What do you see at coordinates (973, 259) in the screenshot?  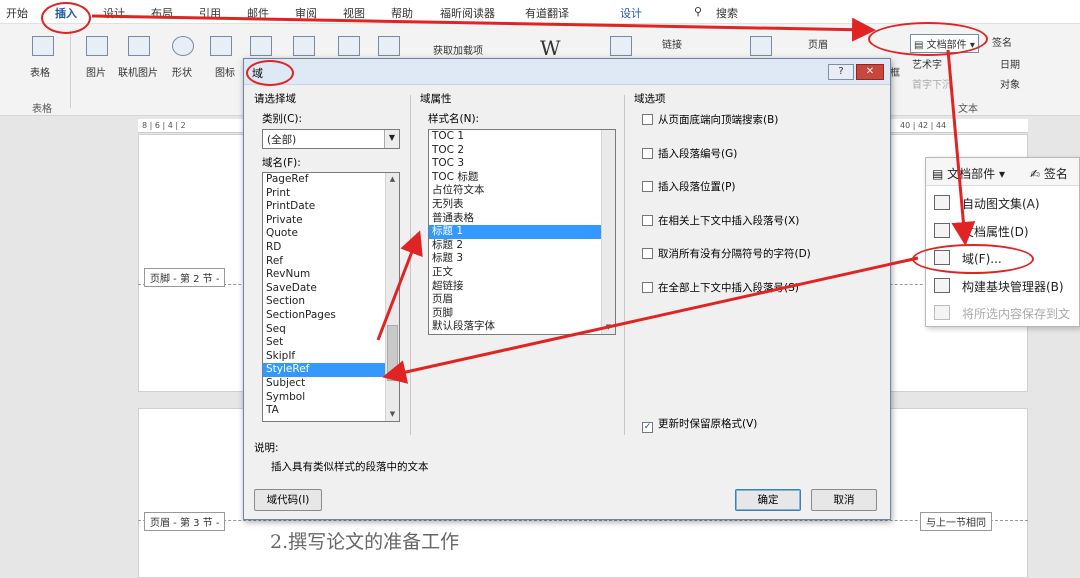 I see `annotation-circle-field-item` at bounding box center [973, 259].